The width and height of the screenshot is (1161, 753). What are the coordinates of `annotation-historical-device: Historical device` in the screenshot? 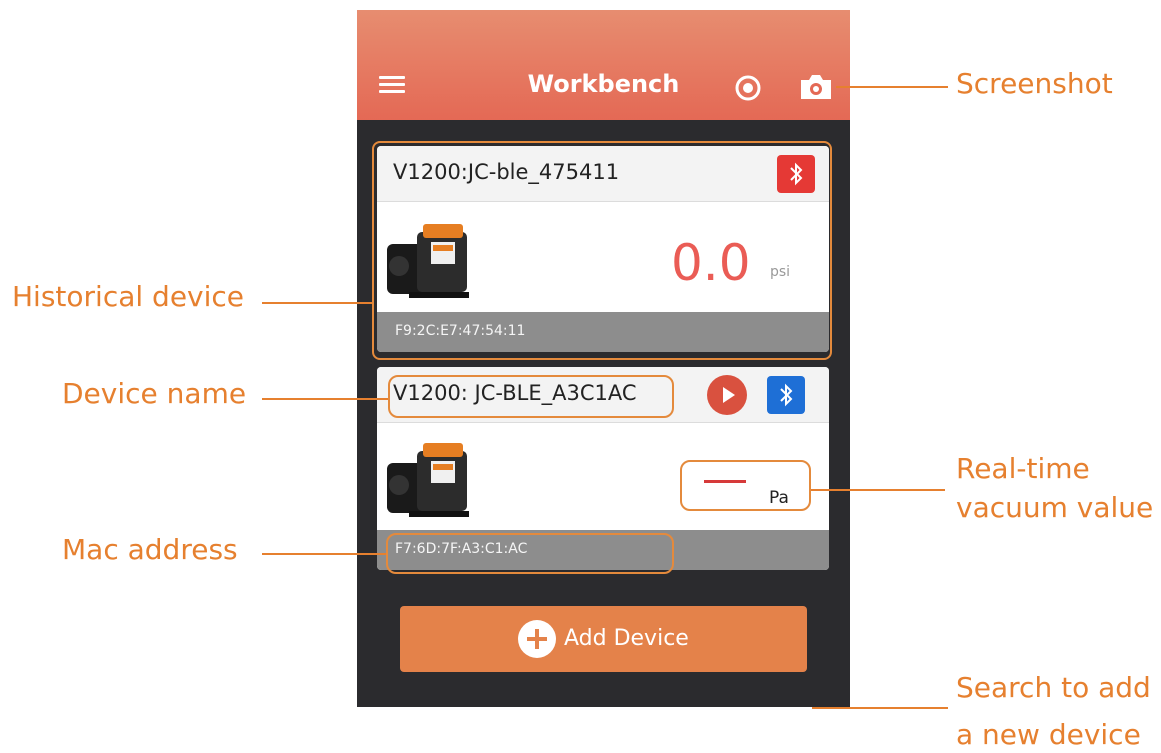 It's located at (128, 296).